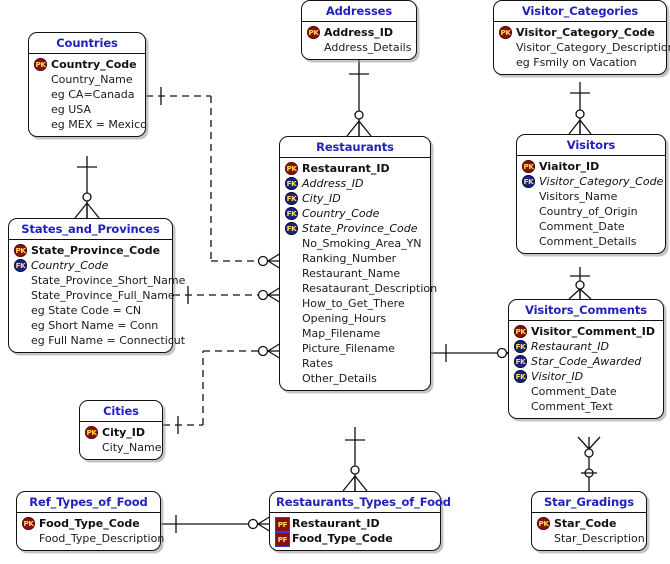 Image resolution: width=670 pixels, height=564 pixels. I want to click on attribute-row: eg Full Name = Connecticut, so click(99, 340).